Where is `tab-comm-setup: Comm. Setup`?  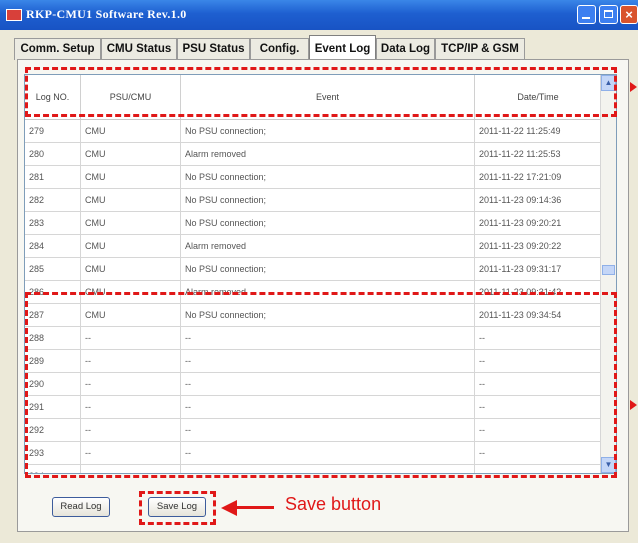
tab-comm-setup: Comm. Setup is located at coordinates (57, 49).